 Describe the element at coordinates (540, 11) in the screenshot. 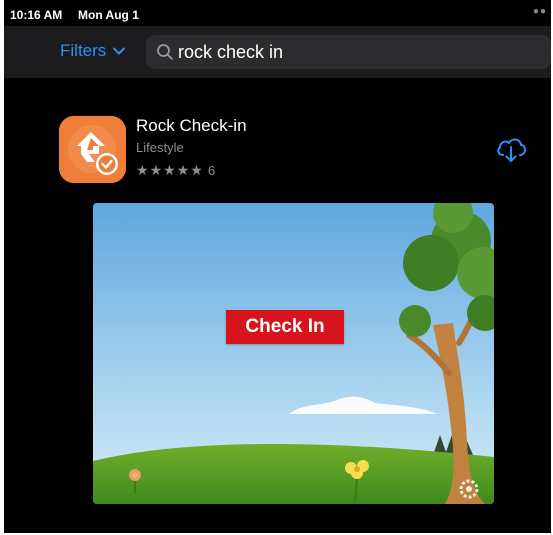

I see `multitasking-dots-icon: ●●` at that location.